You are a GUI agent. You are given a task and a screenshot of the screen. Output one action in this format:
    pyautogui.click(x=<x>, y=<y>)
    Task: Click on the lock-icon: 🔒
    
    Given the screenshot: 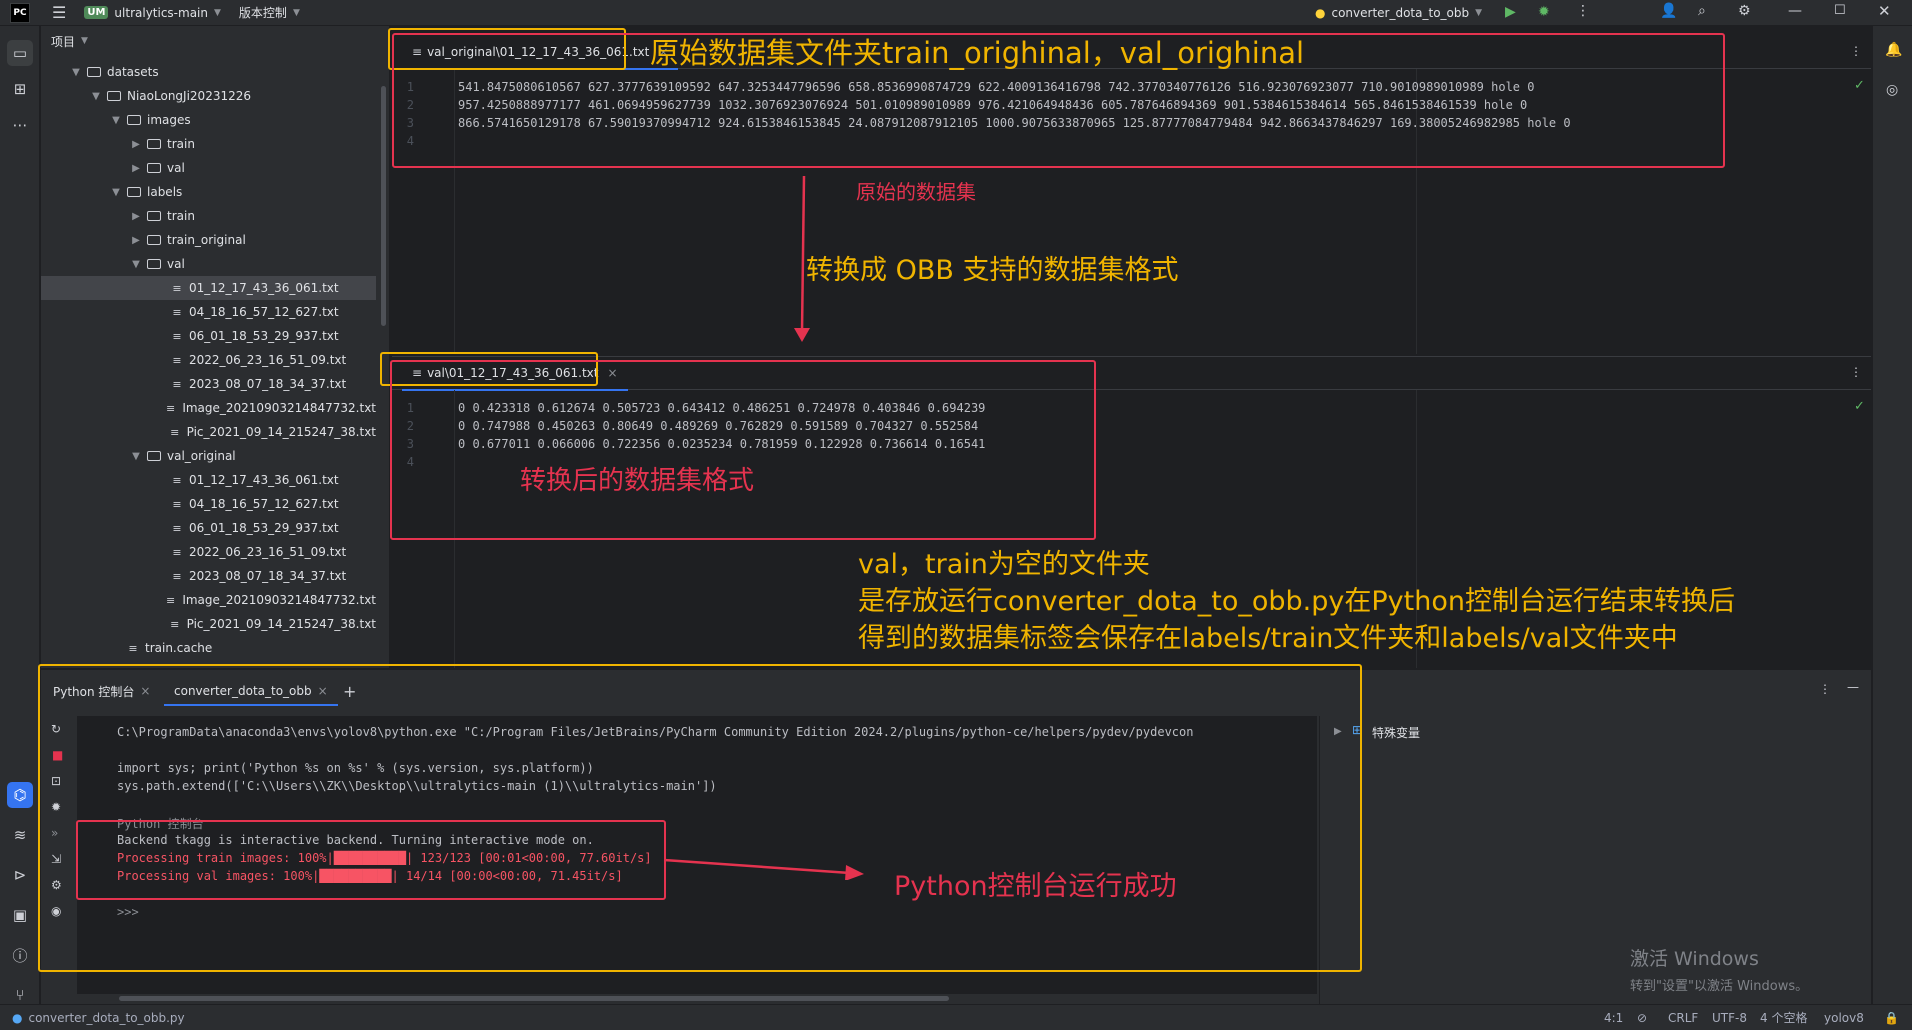 What is the action you would take?
    pyautogui.click(x=1891, y=1018)
    